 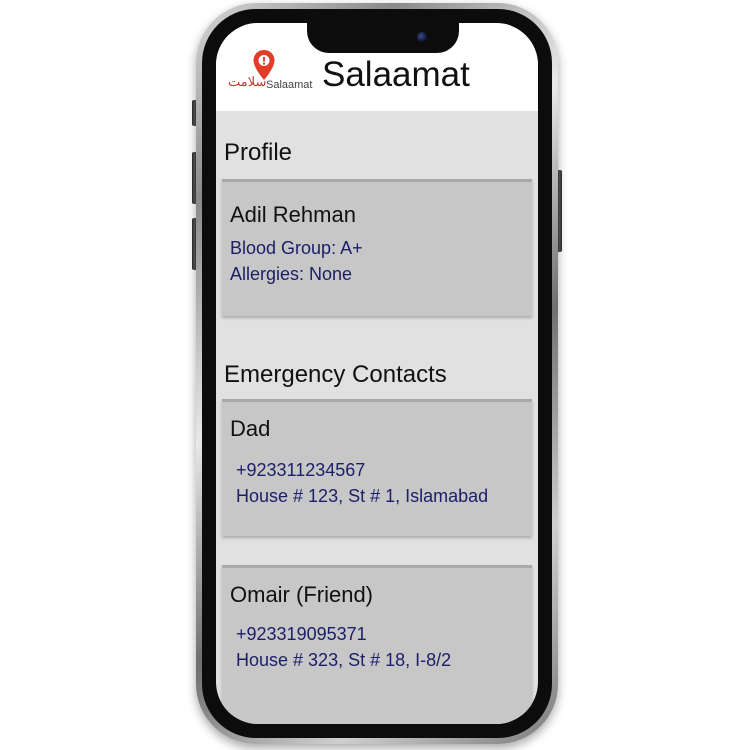 What do you see at coordinates (300, 470) in the screenshot?
I see `contact-phone: +923311234567` at bounding box center [300, 470].